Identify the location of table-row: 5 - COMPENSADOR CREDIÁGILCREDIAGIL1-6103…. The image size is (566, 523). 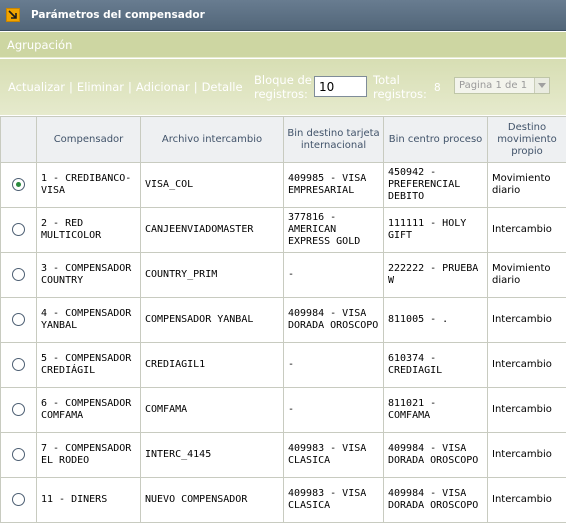
(283, 365).